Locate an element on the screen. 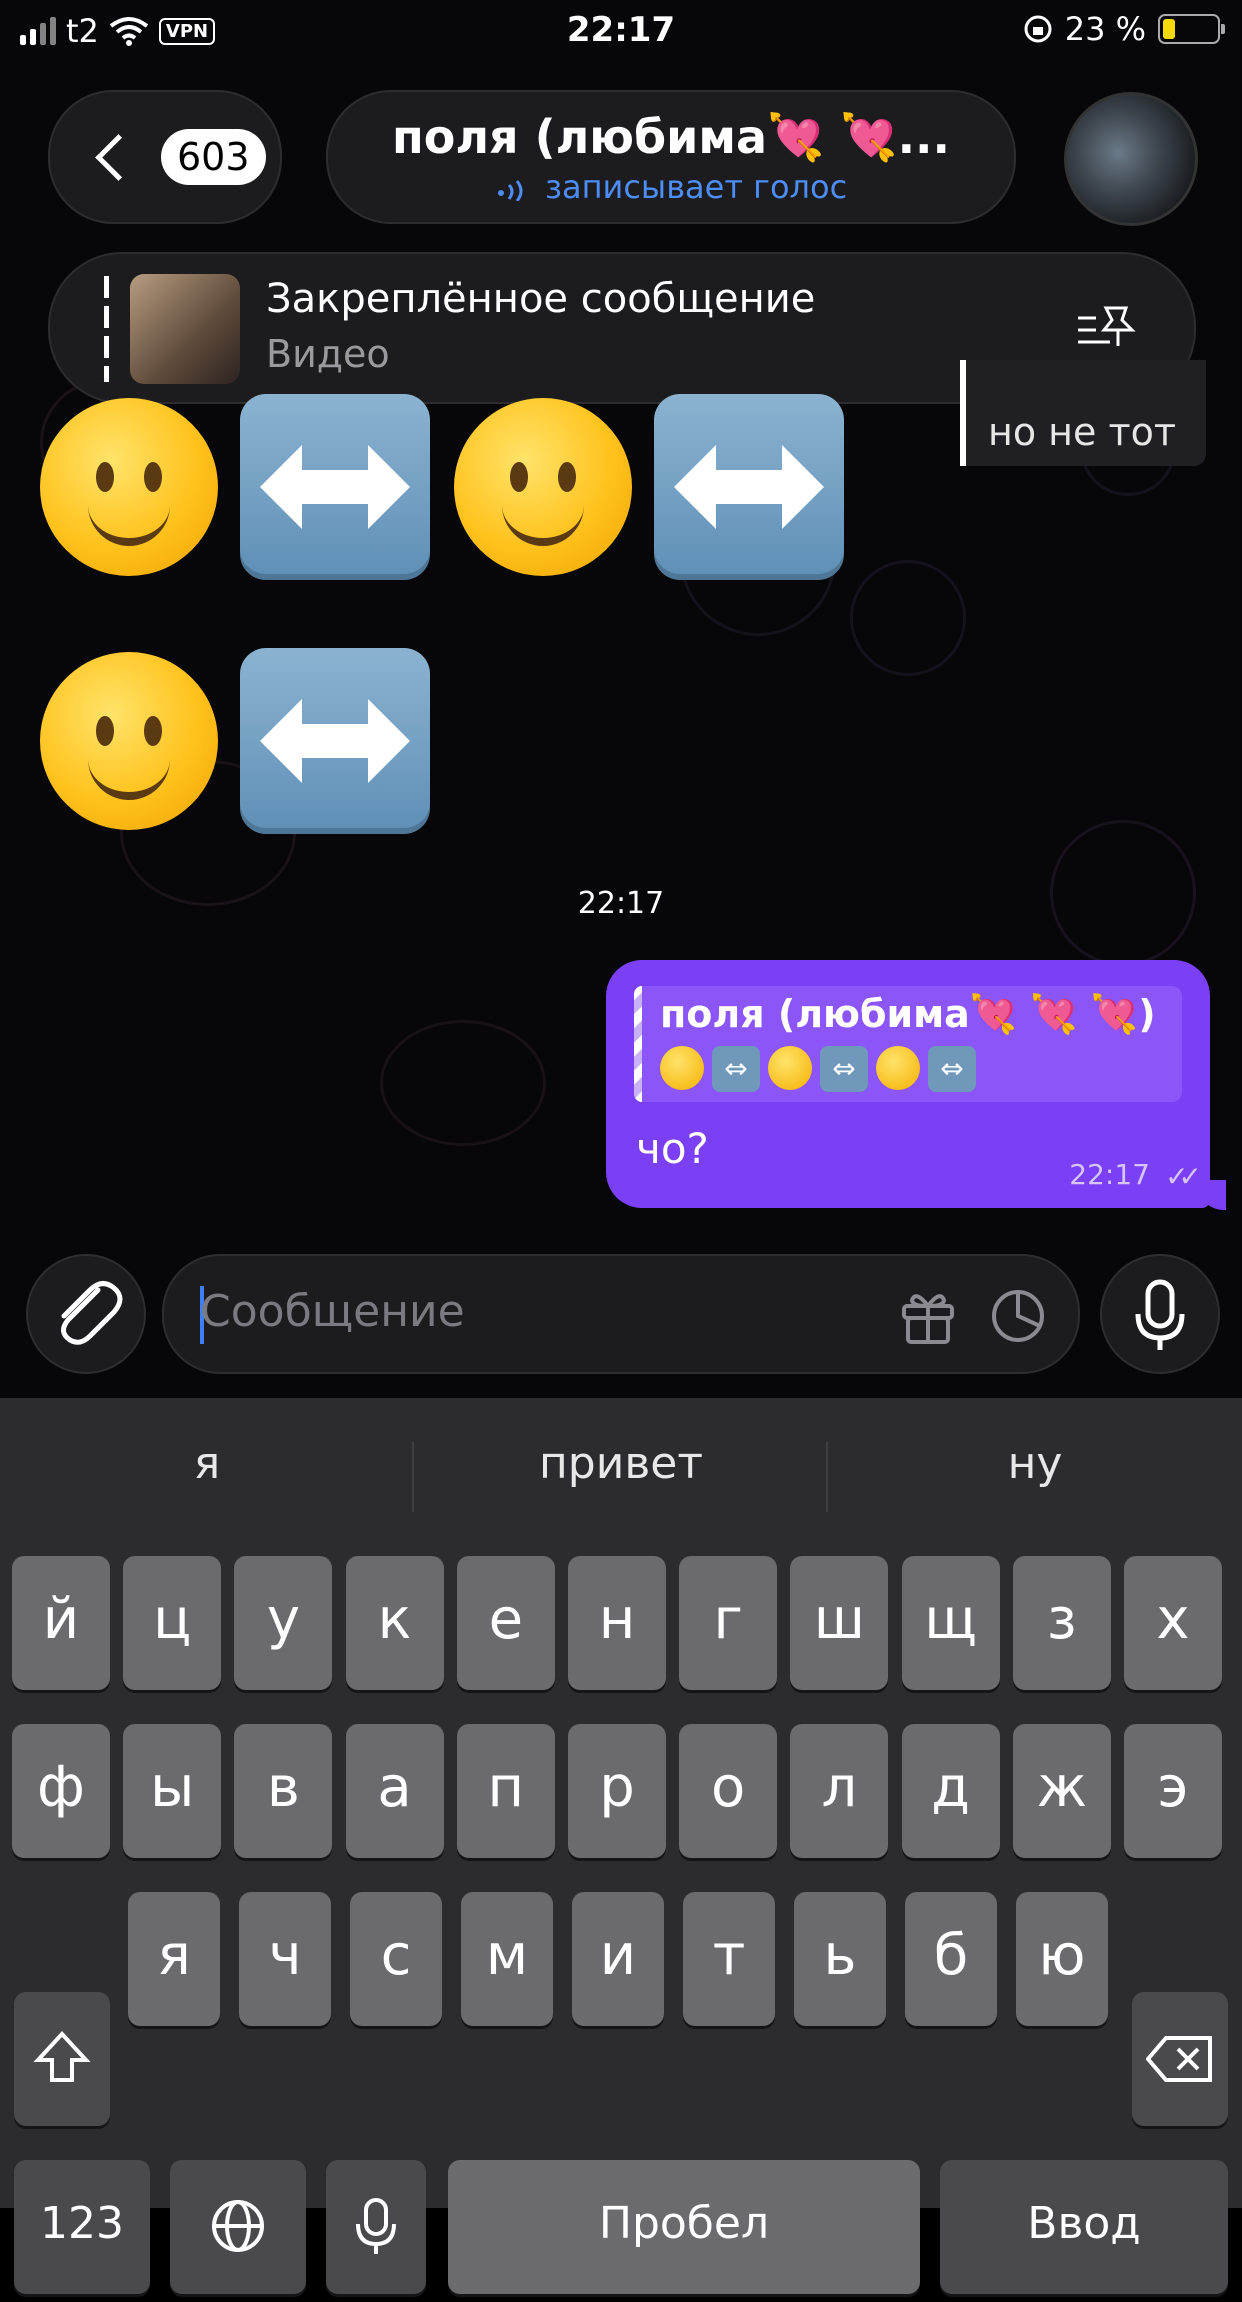 Image resolution: width=1242 pixels, height=2302 pixels. chat-title-area: поля (любима💘 💘... записывает голос is located at coordinates (671, 157).